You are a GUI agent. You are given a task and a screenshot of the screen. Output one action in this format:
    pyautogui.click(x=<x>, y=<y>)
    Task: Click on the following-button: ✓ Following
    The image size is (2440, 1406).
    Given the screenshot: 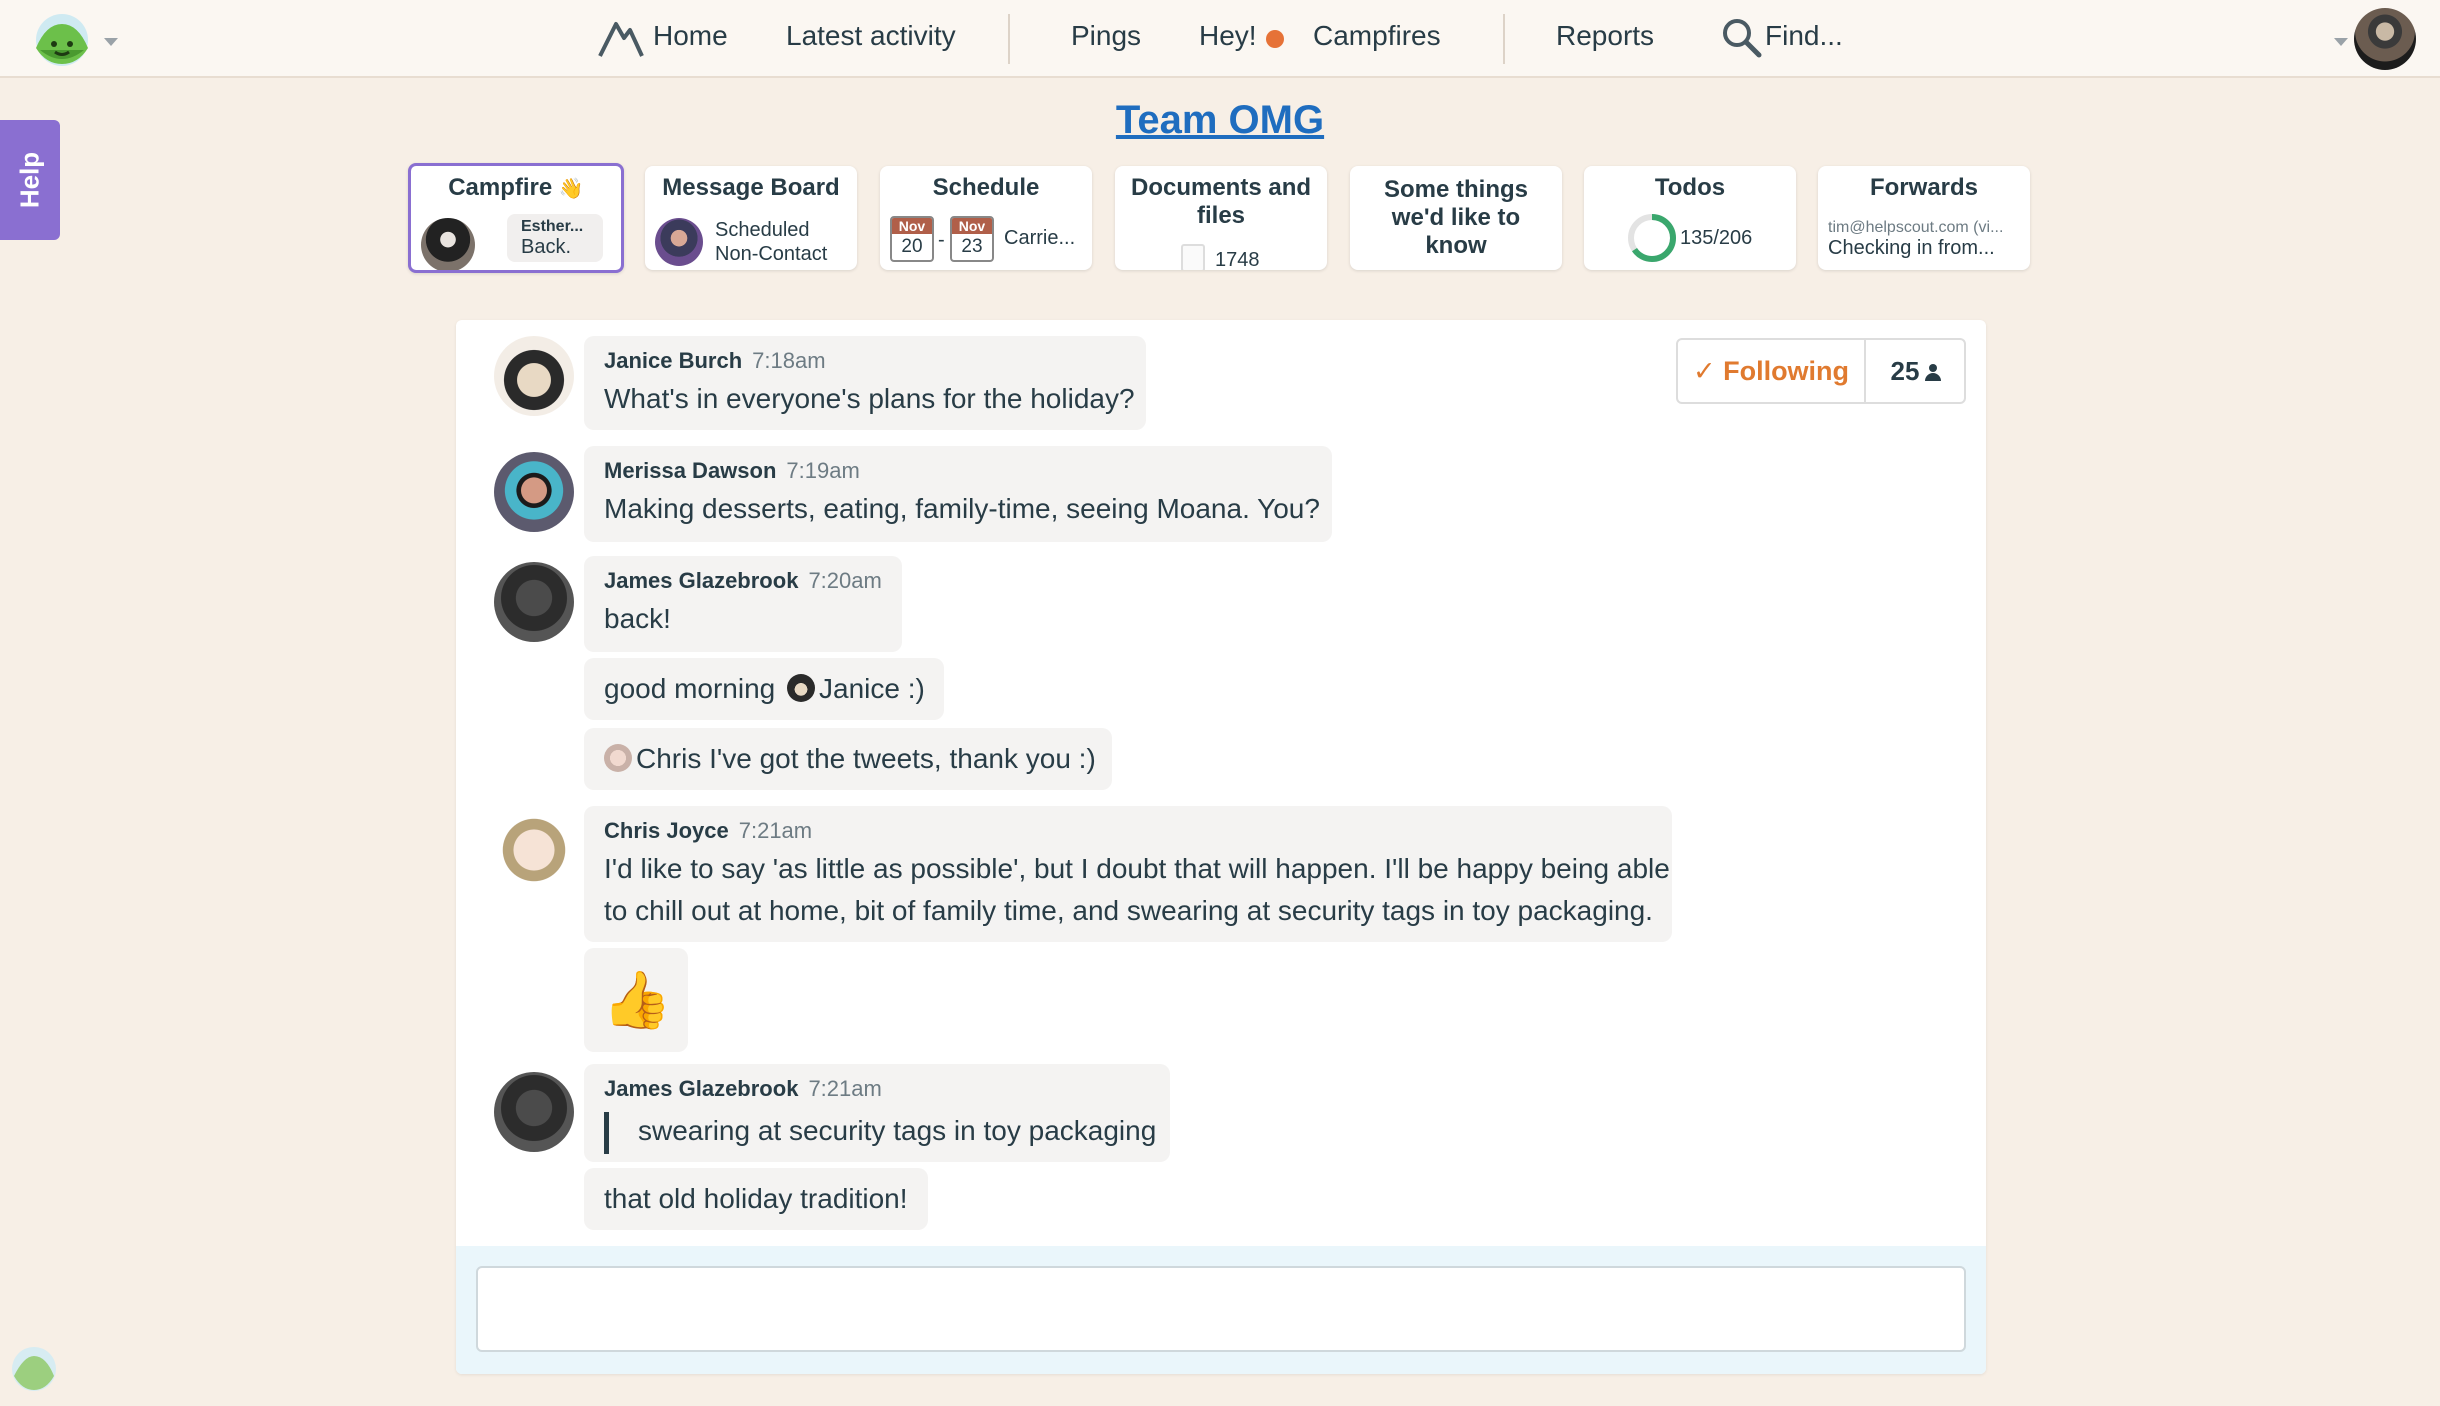 What is the action you would take?
    pyautogui.click(x=1772, y=371)
    